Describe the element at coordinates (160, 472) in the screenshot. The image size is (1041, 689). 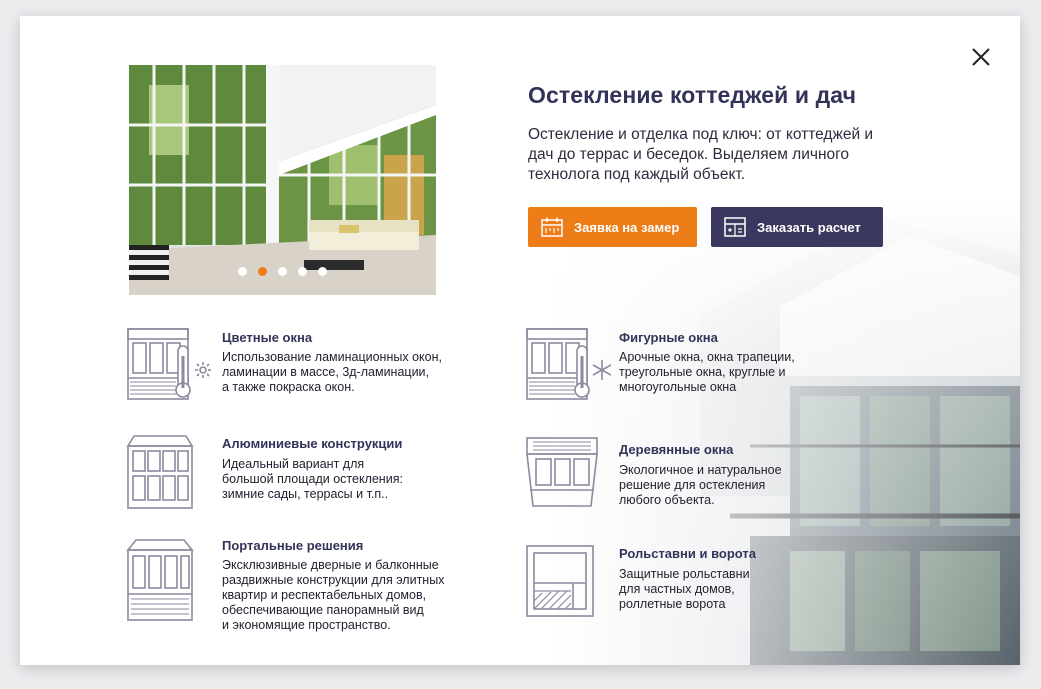
I see `aluminum-frame-icon` at that location.